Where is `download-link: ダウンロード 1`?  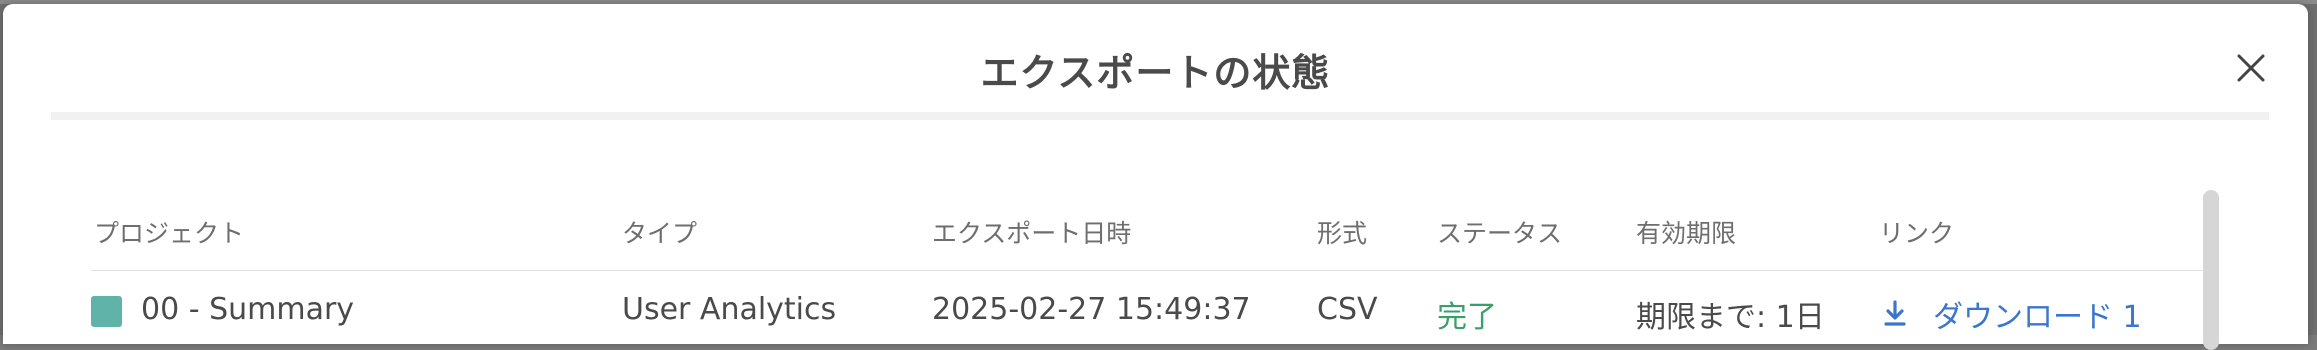
download-link: ダウンロード 1 is located at coordinates (2010, 314).